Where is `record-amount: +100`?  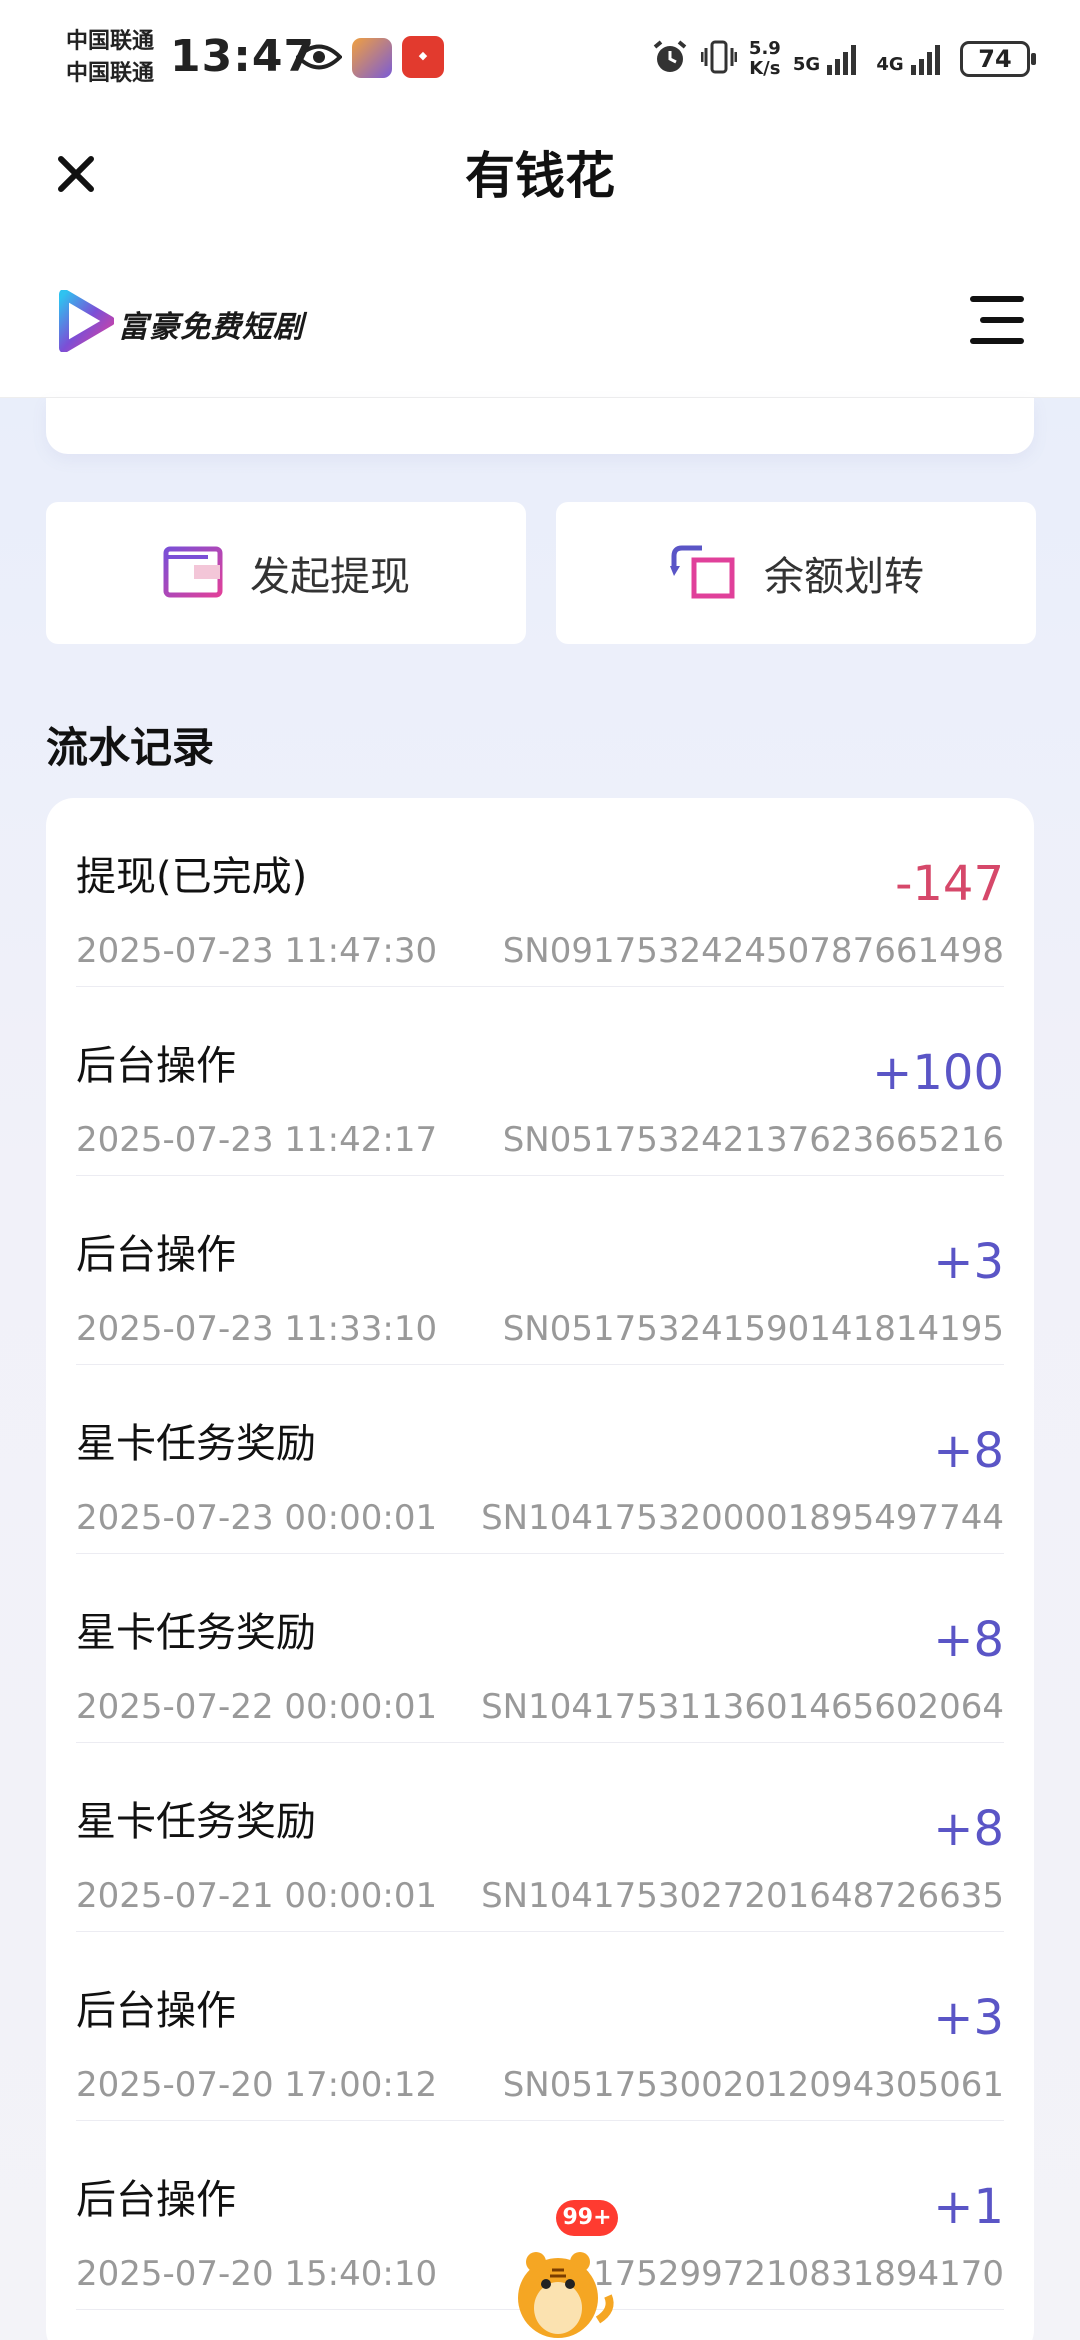 record-amount: +100 is located at coordinates (938, 1073).